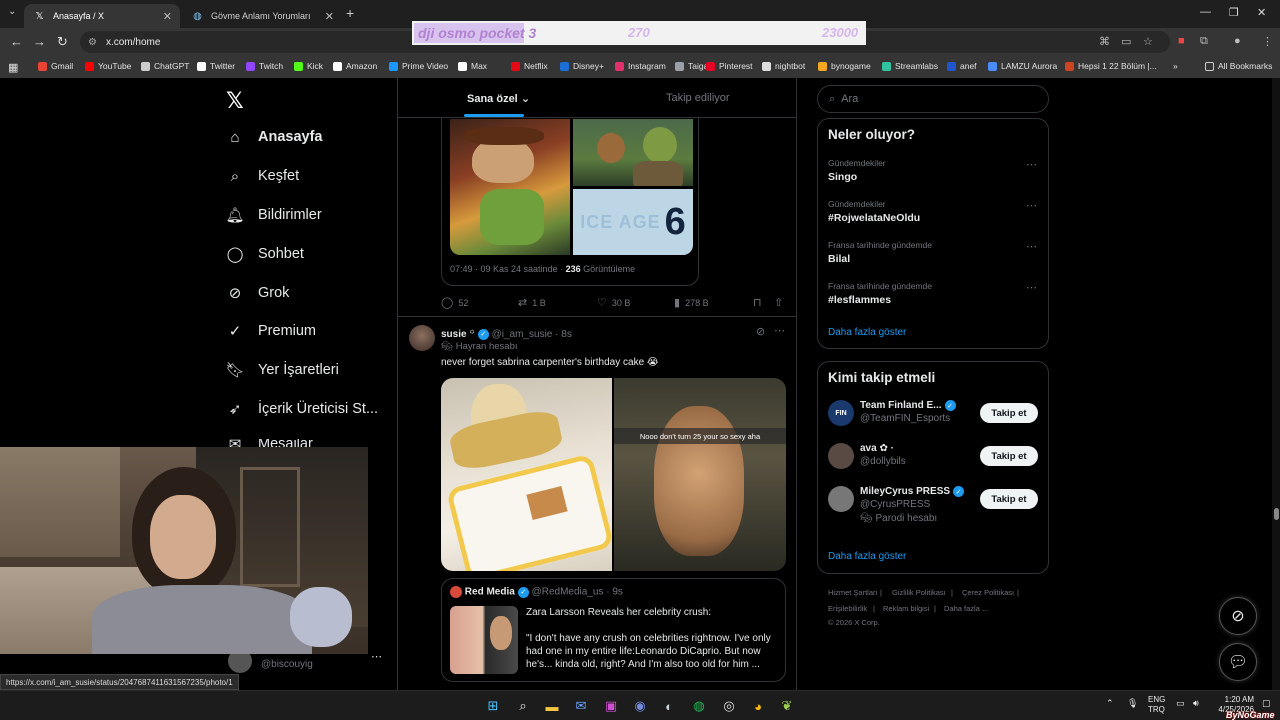 The height and width of the screenshot is (720, 1280). I want to click on repost-button: ⇄ 1 B, so click(532, 302).